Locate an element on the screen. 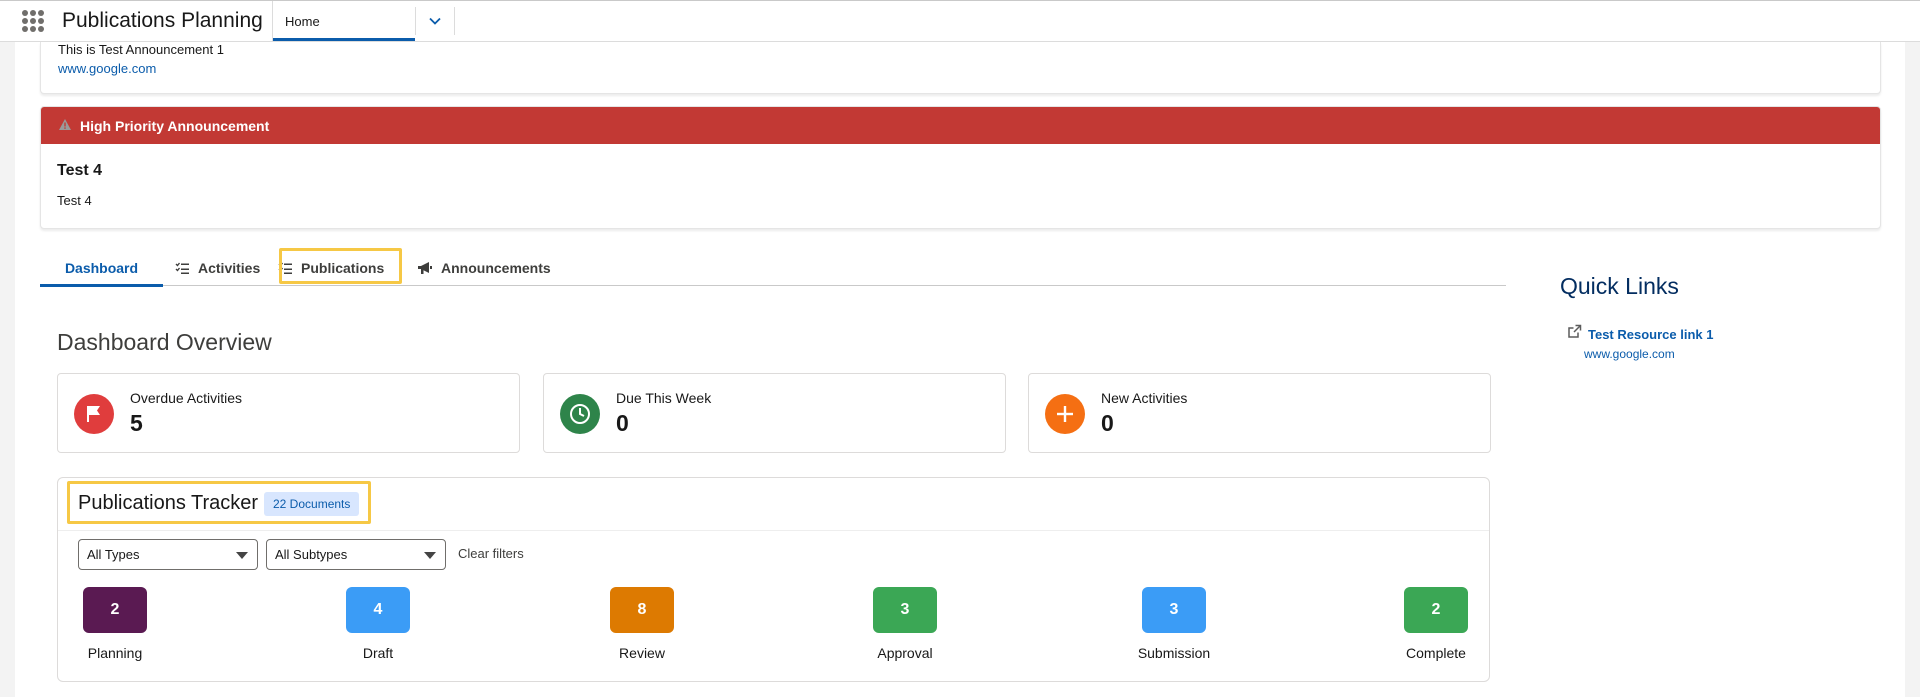  stage-submission: 3 Submission is located at coordinates (1174, 624).